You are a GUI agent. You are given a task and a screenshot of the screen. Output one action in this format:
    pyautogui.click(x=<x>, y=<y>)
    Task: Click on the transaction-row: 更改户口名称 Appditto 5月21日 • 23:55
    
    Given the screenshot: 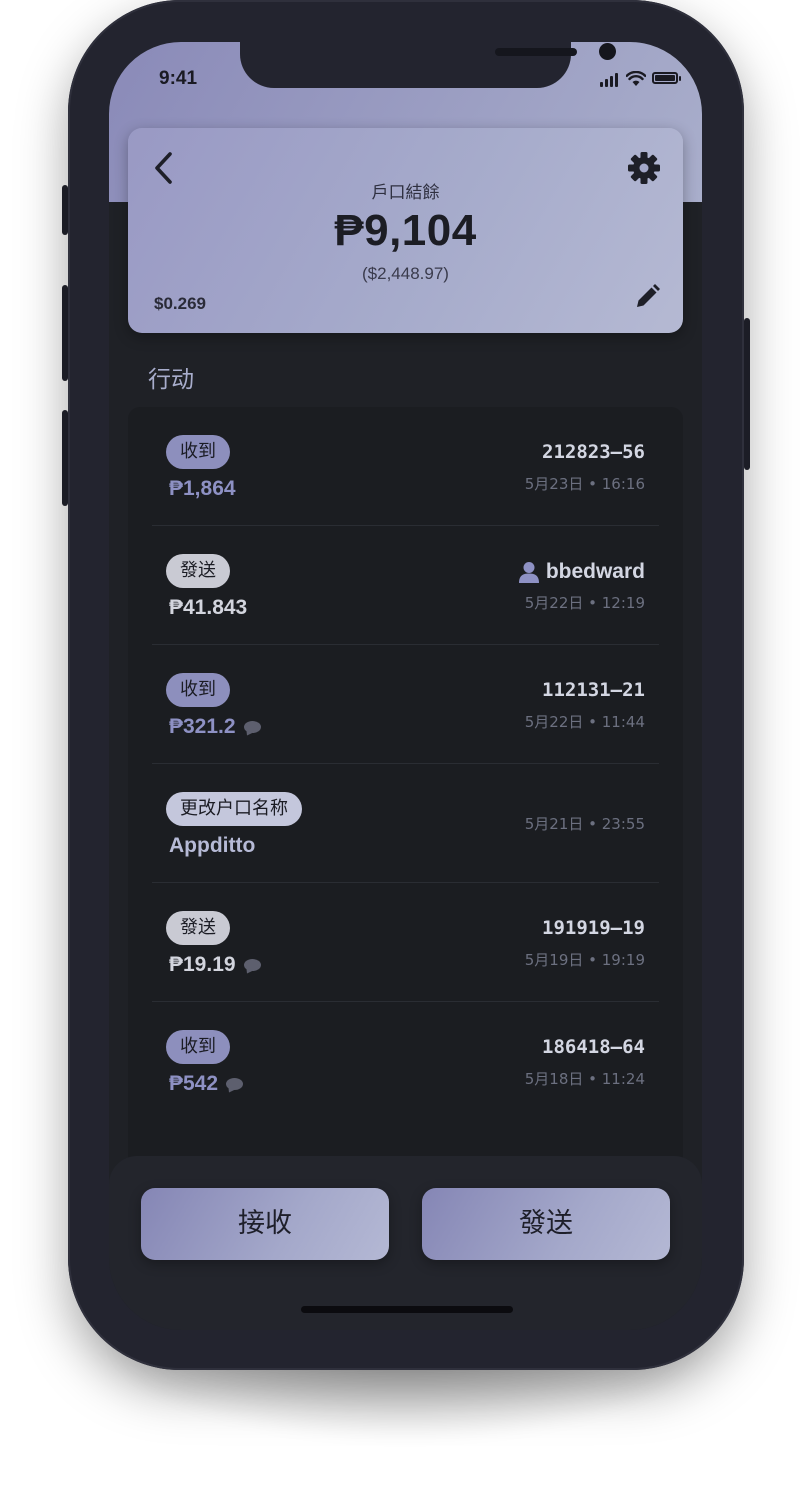 What is the action you would take?
    pyautogui.click(x=405, y=823)
    